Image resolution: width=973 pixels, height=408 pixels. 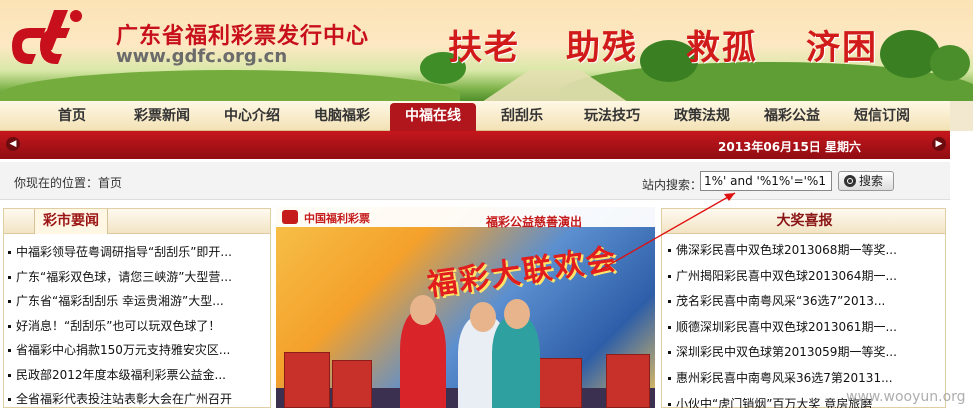 What do you see at coordinates (722, 48) in the screenshot?
I see `slogan-3: 救孤` at bounding box center [722, 48].